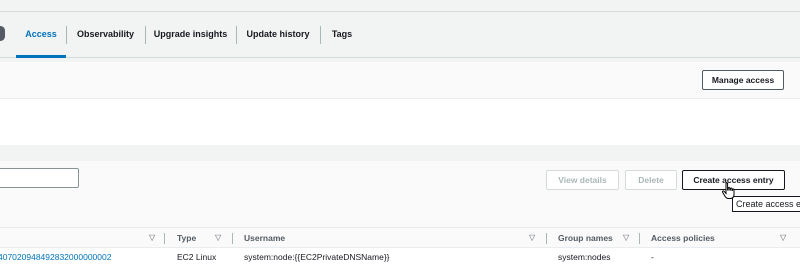 The height and width of the screenshot is (264, 800). Describe the element at coordinates (582, 180) in the screenshot. I see `view-details-button: View details` at that location.